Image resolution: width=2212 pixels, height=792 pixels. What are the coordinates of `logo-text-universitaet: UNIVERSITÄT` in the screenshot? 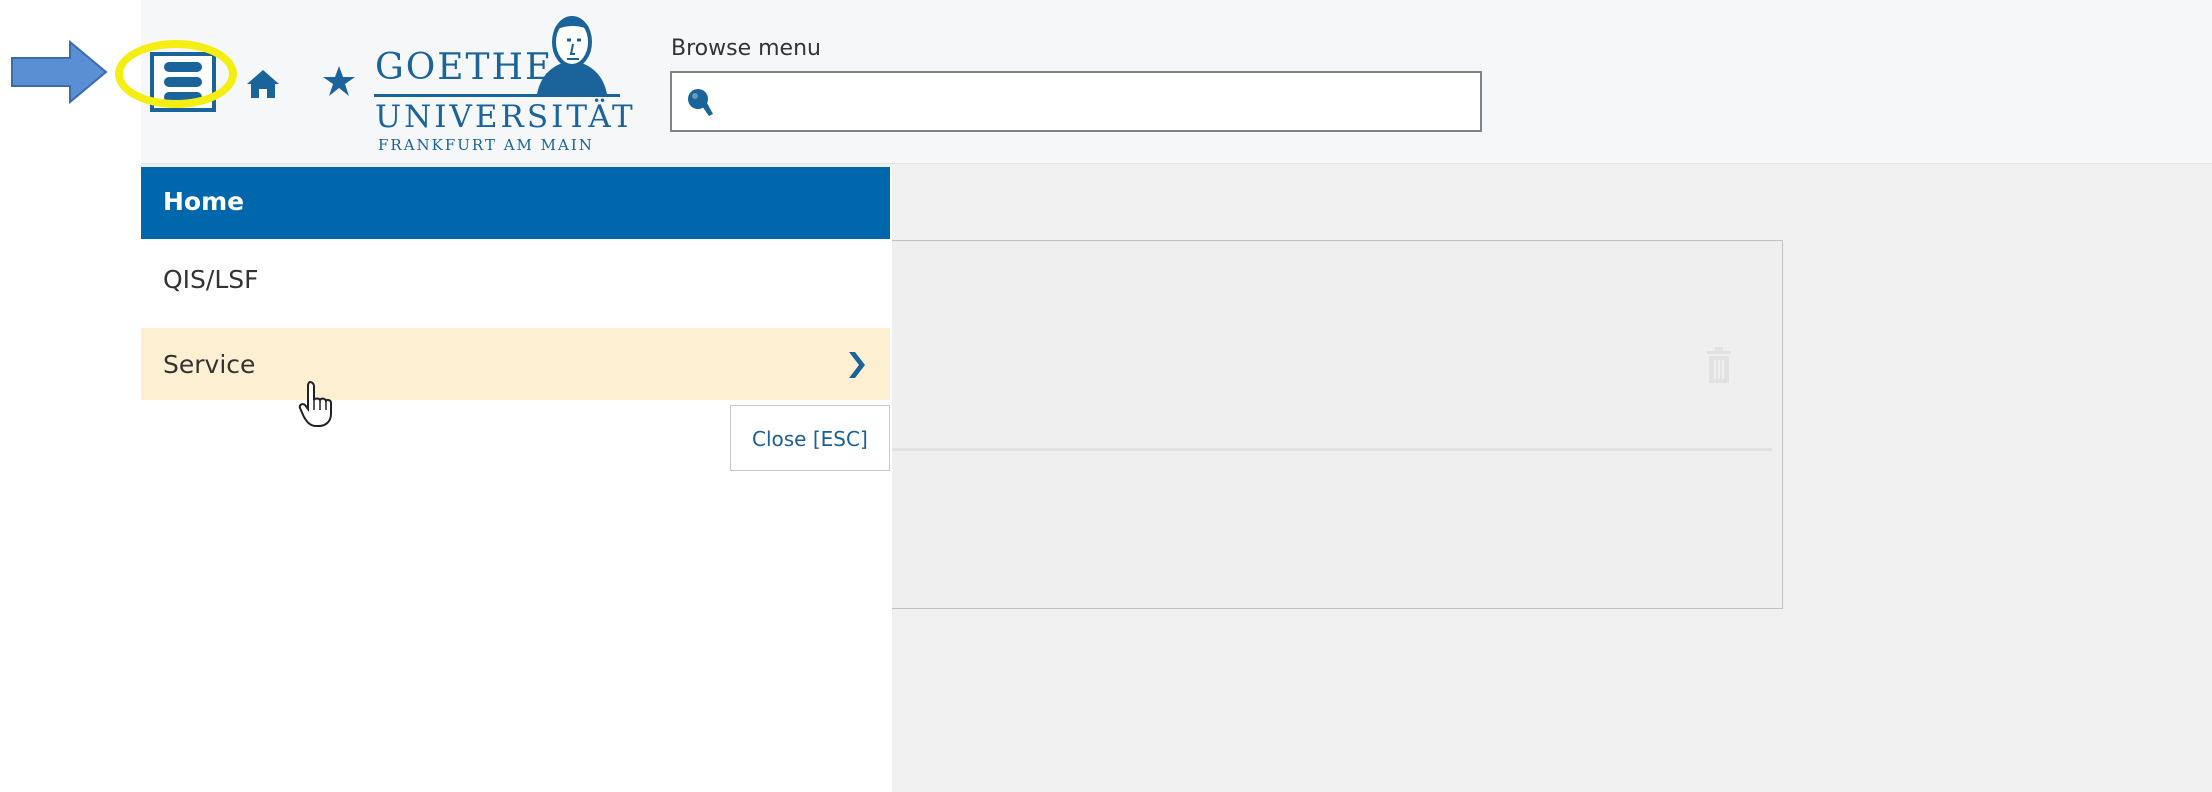 It's located at (505, 117).